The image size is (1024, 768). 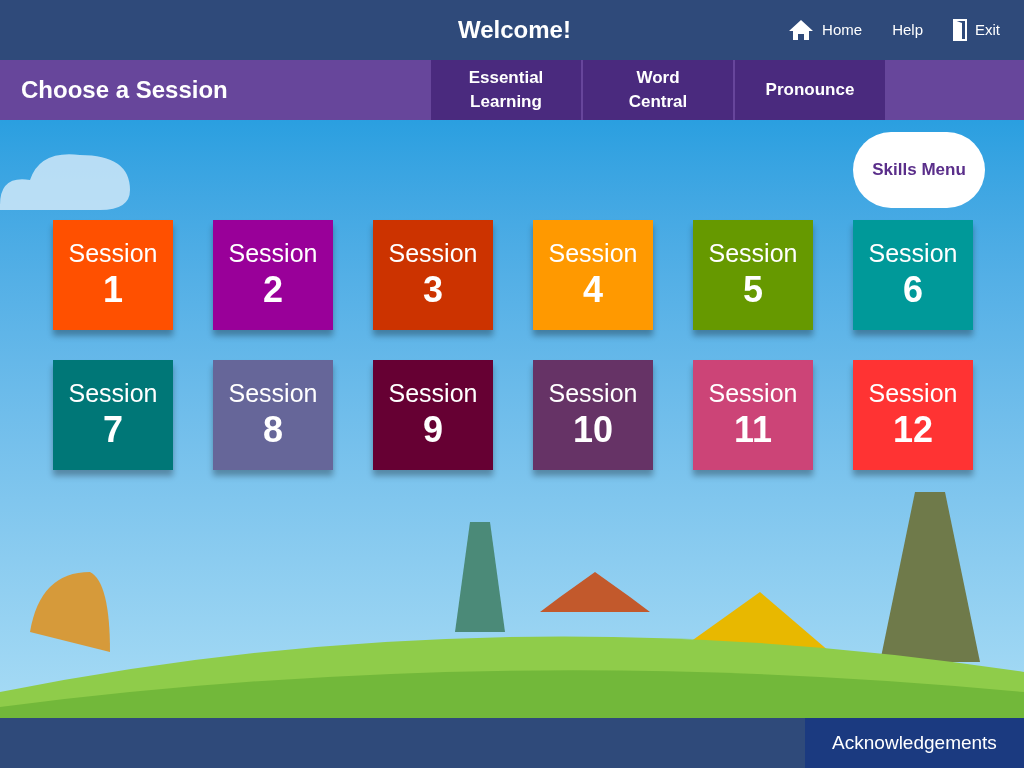 I want to click on exit-link: Exit, so click(x=976, y=30).